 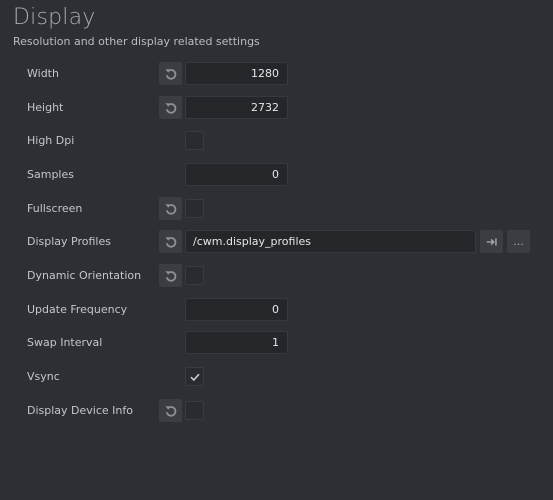 What do you see at coordinates (77, 309) in the screenshot?
I see `setting-label: Update Frequency` at bounding box center [77, 309].